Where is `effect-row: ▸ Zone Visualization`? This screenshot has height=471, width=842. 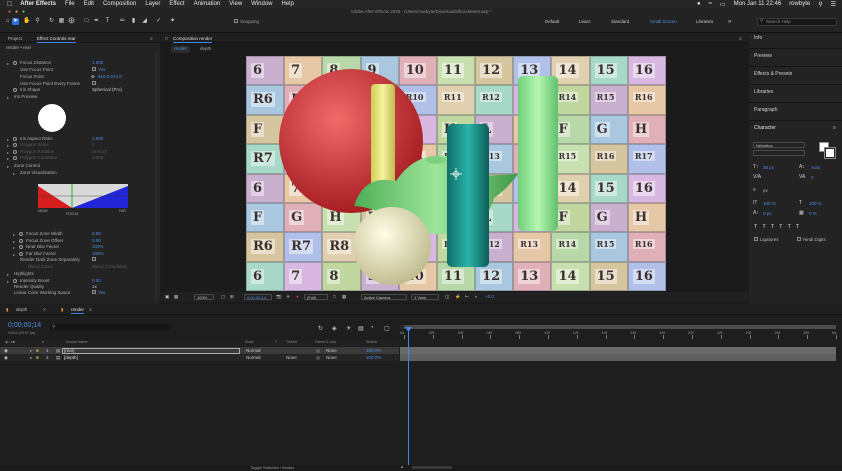
effect-row: ▸ Zone Visualization is located at coordinates (77, 172).